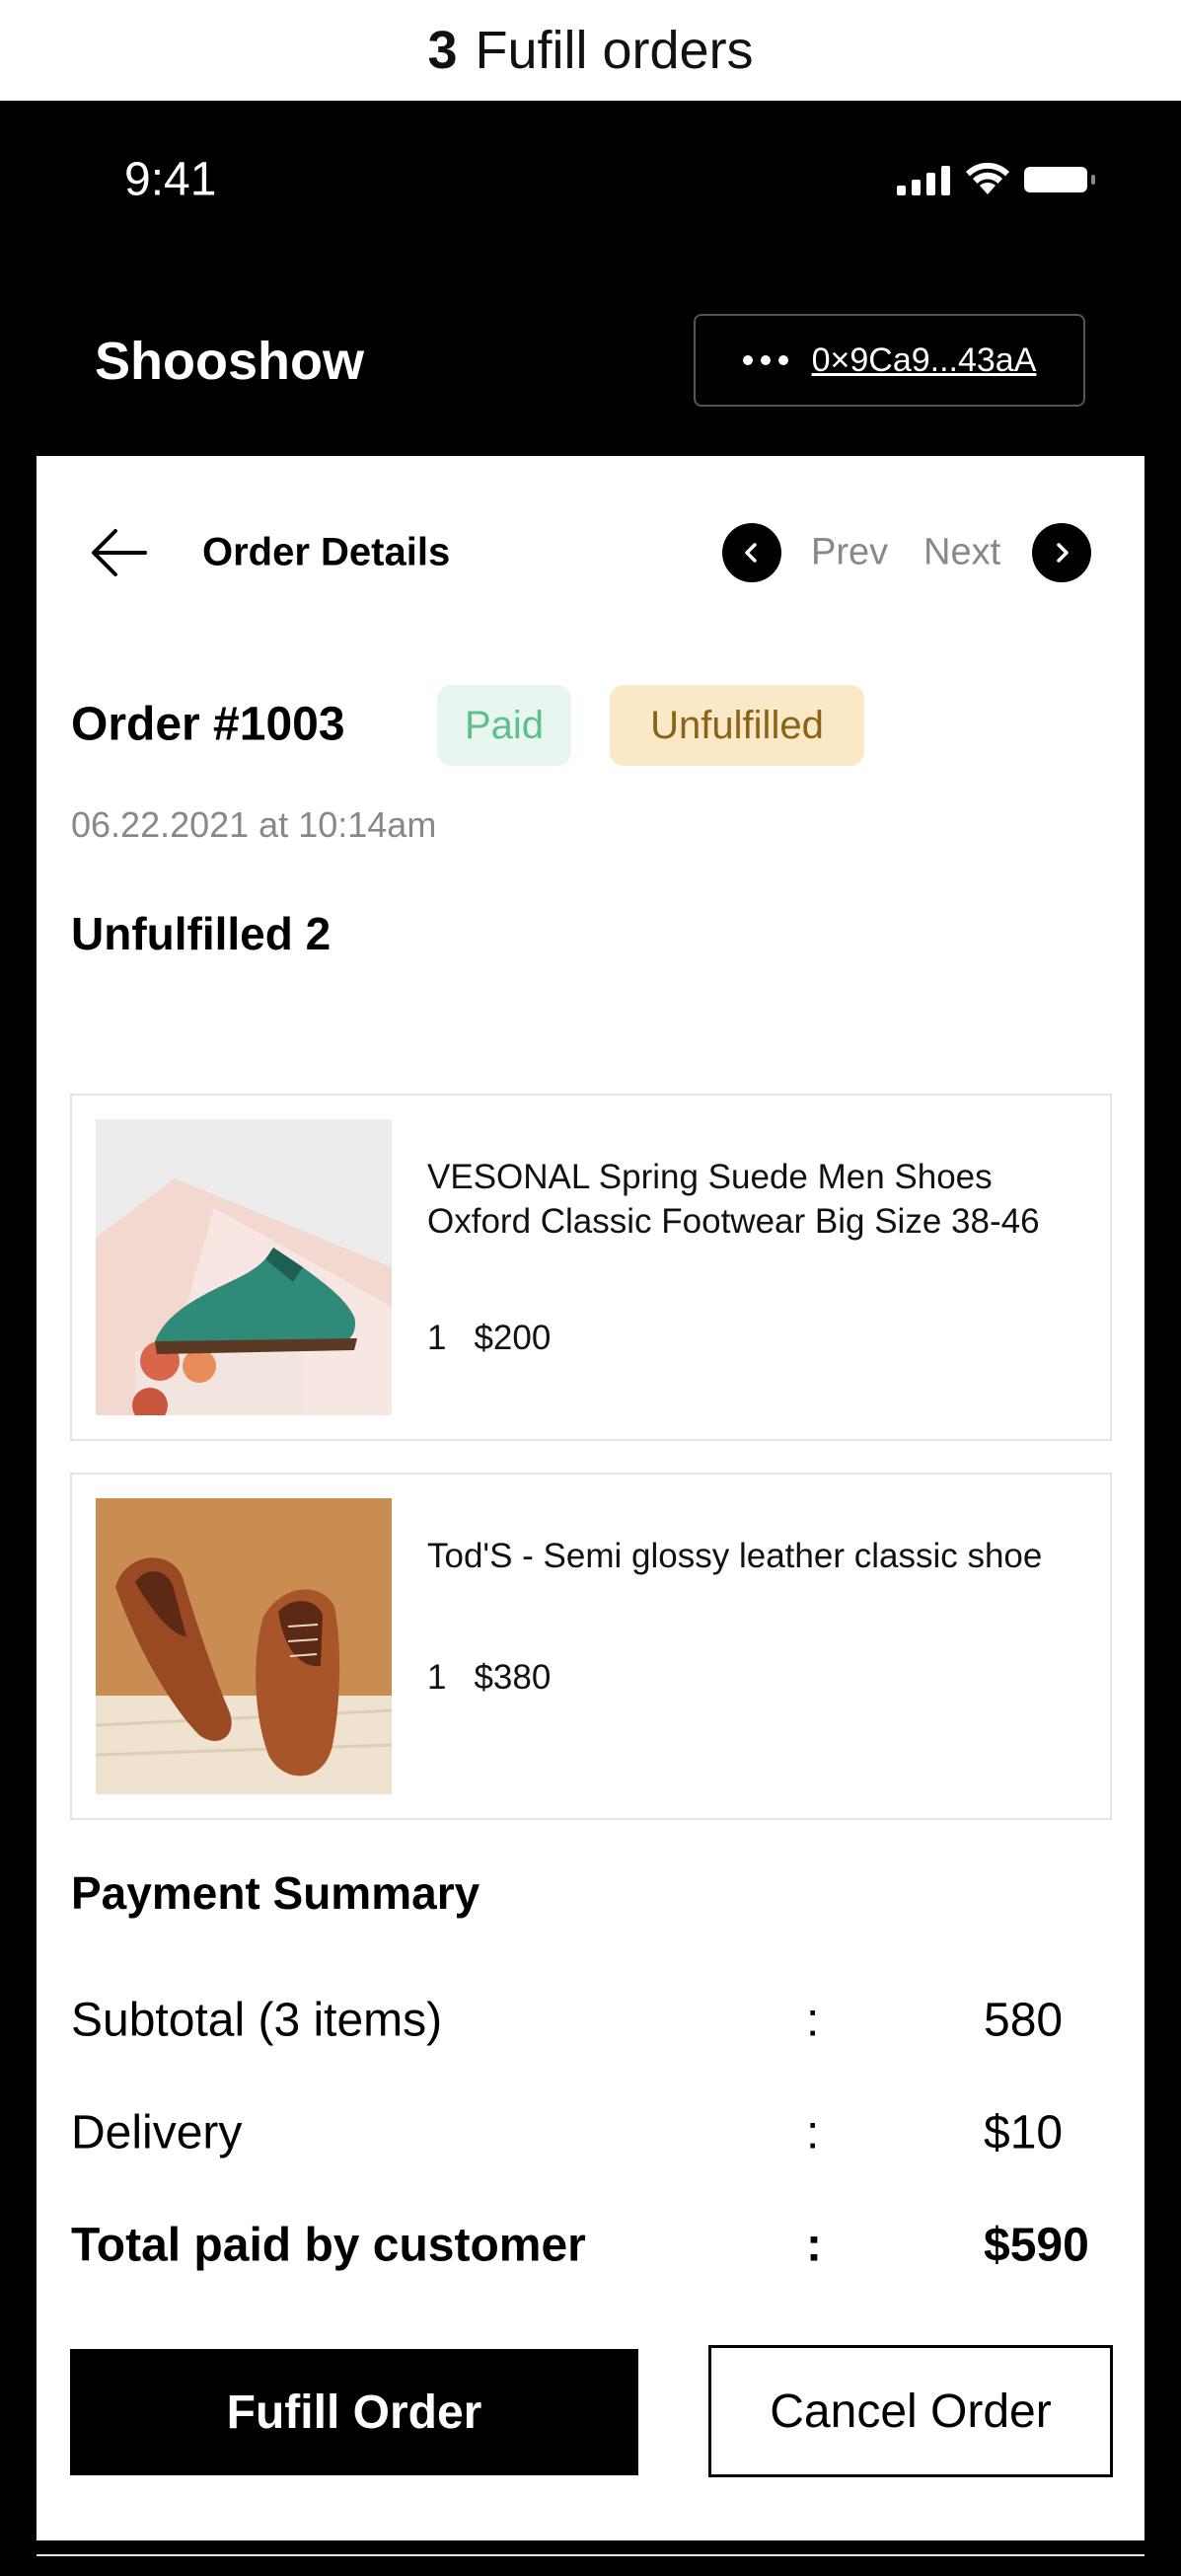  What do you see at coordinates (442, 51) in the screenshot?
I see `step-number: 3` at bounding box center [442, 51].